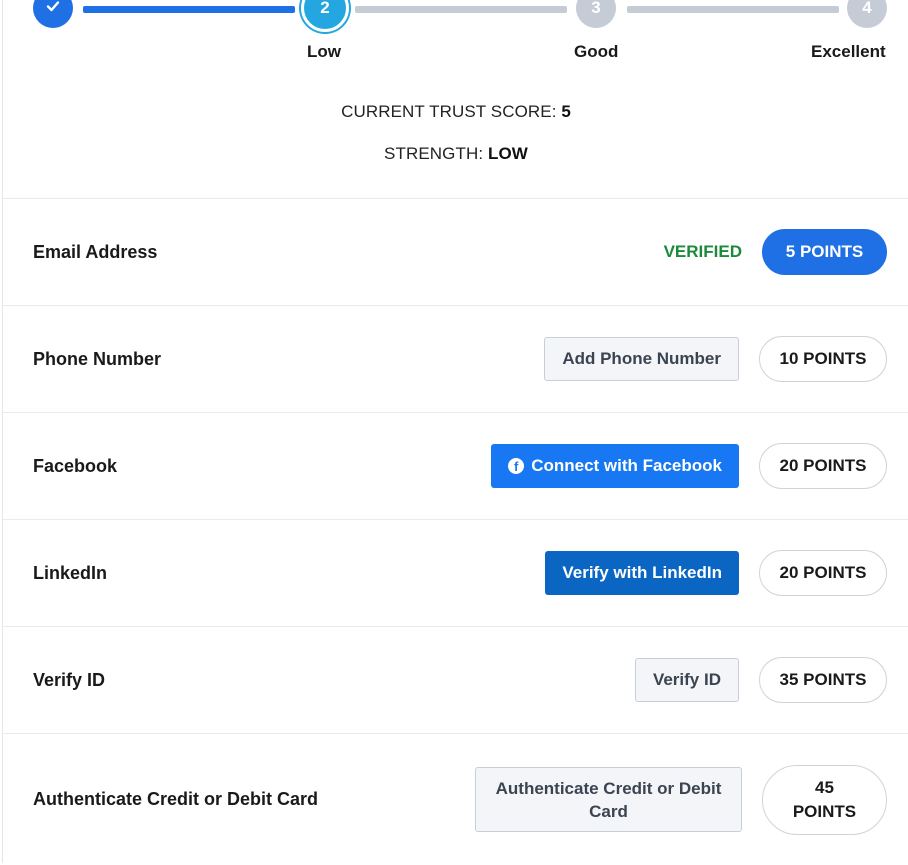 Image resolution: width=908 pixels, height=865 pixels. What do you see at coordinates (189, 9) in the screenshot?
I see `progress-track-complete` at bounding box center [189, 9].